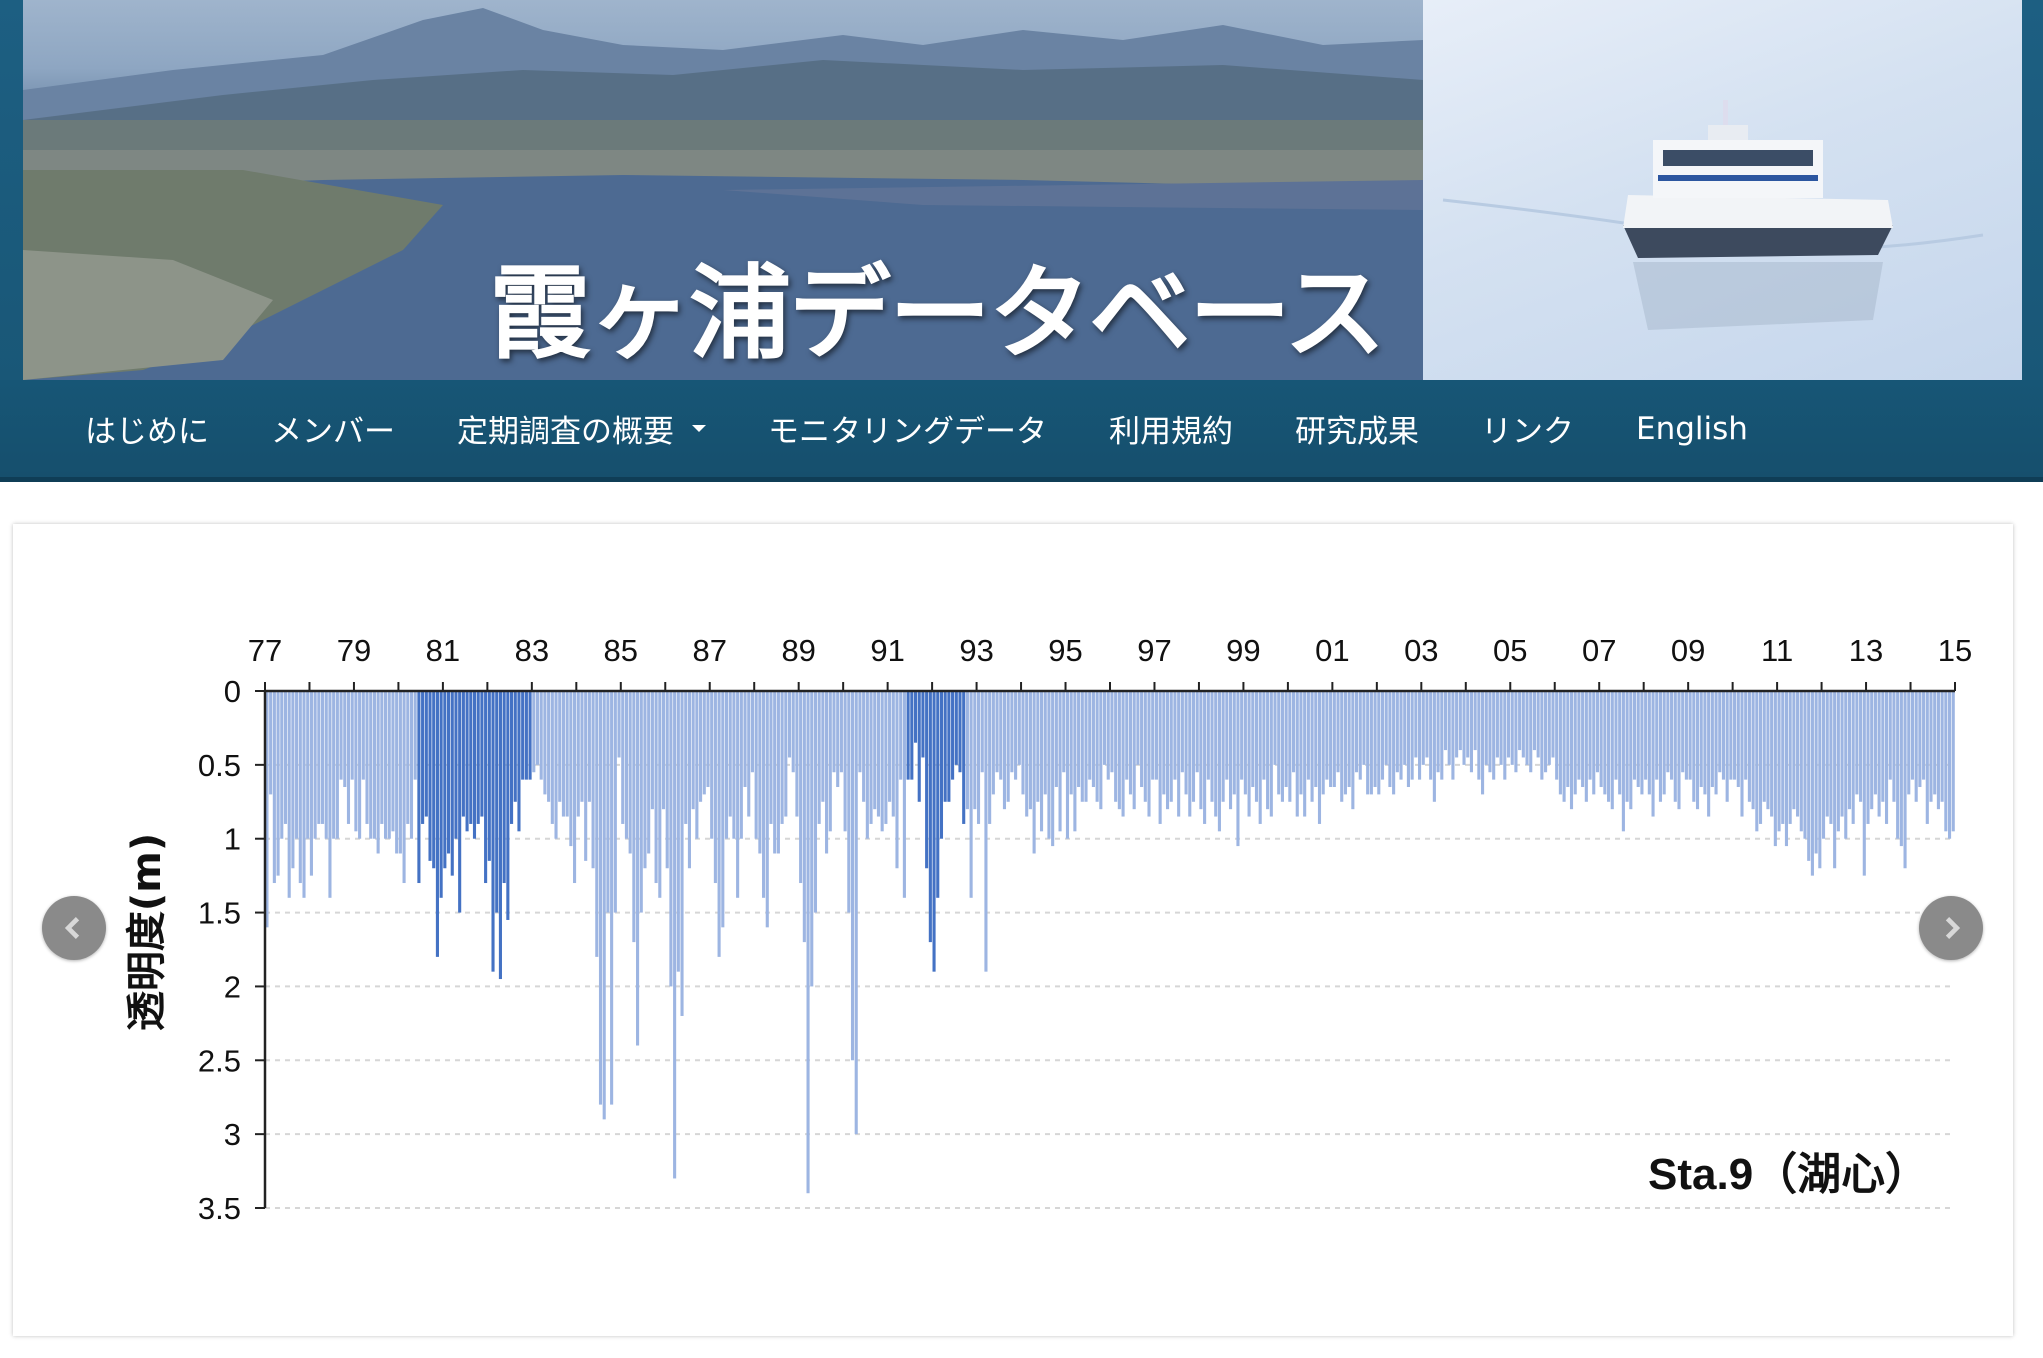  I want to click on nav-item-monitoring-data: モニタリングデータ, so click(907, 428).